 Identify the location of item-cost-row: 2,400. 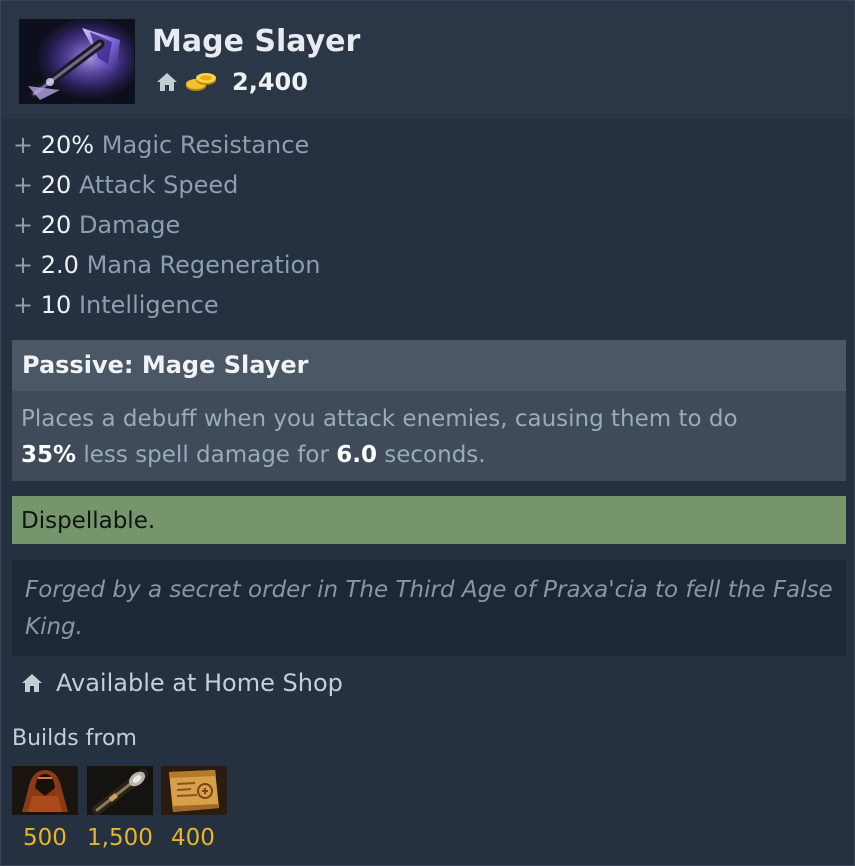
(232, 82).